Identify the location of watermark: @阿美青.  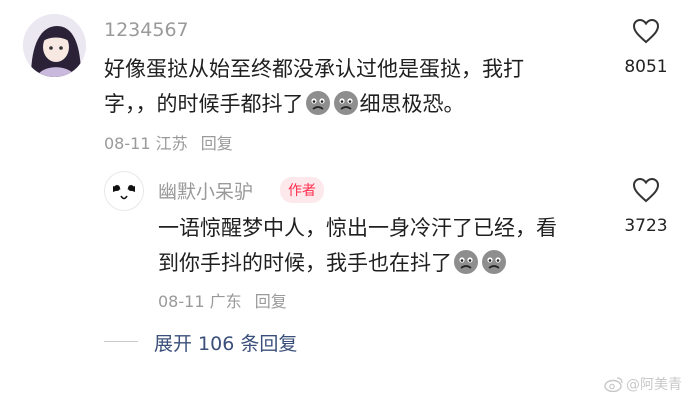
(643, 384).